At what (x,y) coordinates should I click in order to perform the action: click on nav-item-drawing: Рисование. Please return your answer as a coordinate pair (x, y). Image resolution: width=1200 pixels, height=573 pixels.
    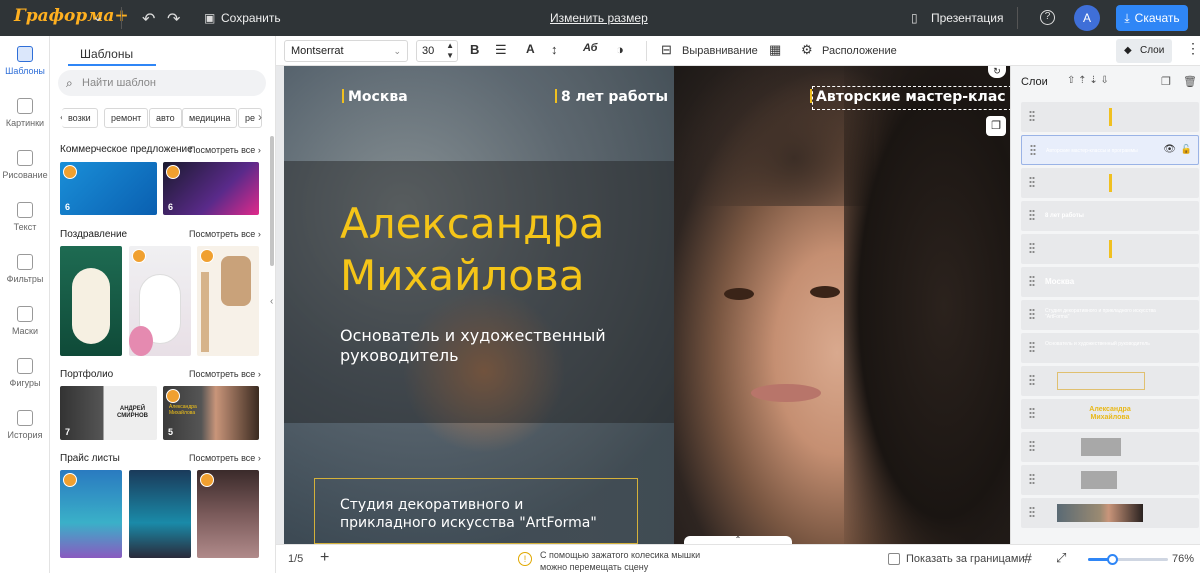
    Looking at the image, I should click on (25, 165).